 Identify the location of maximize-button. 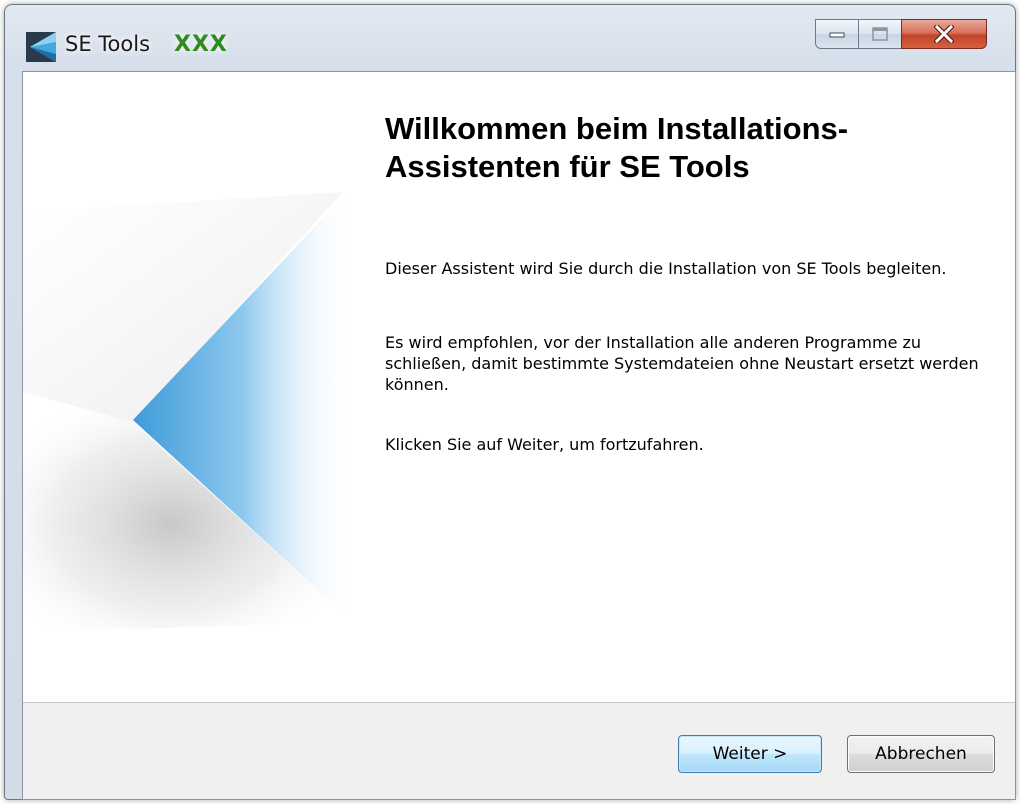
(880, 34).